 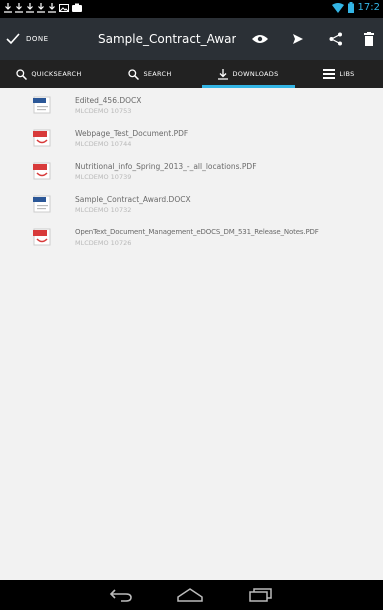 I want to click on file-meta: MLCDEMO 10732, so click(x=103, y=210).